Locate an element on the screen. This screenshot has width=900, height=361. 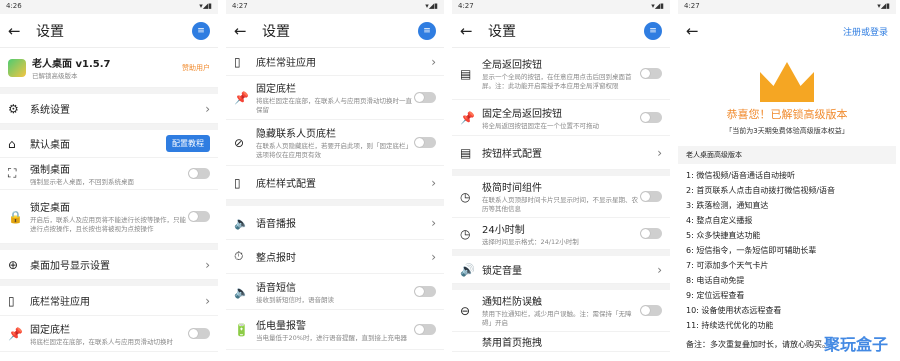
row-fixed-global-back: 📌 固定全局返回按钮 将全局返回按钮固定在一个位置不可拖动 is located at coordinates (561, 118).